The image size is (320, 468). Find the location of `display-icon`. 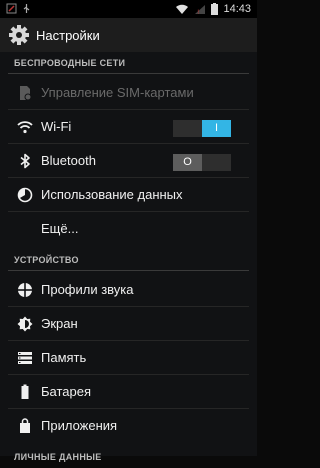

display-icon is located at coordinates (25, 324).